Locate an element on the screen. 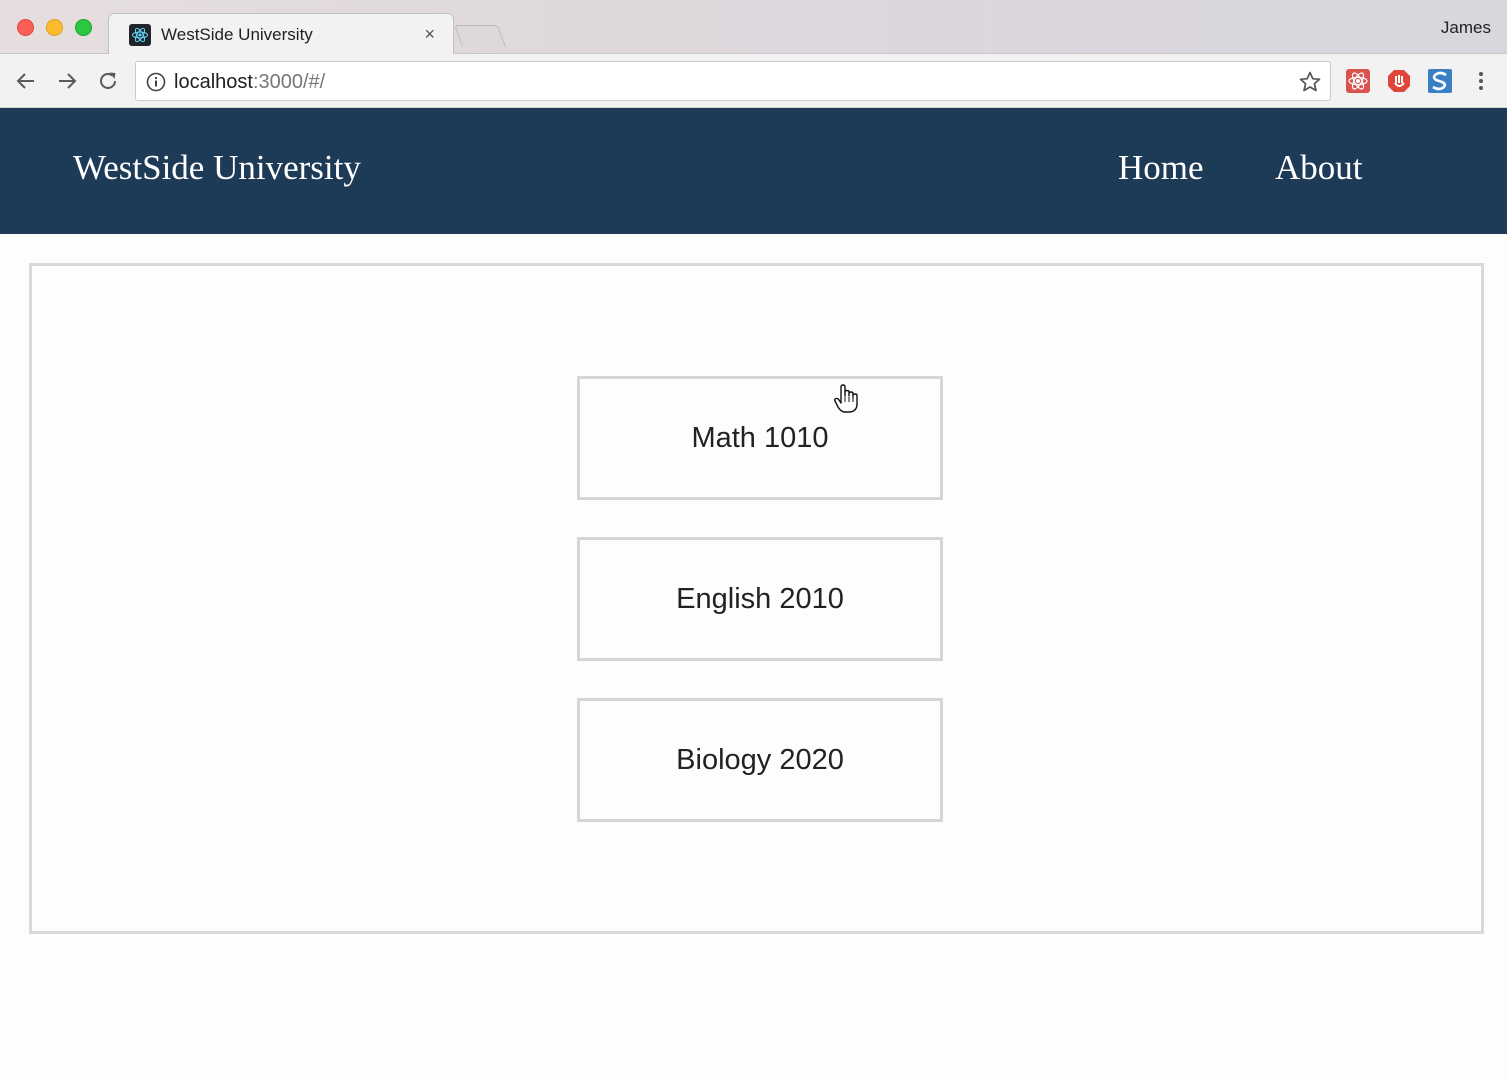  url-text: localhost:3000/#/ is located at coordinates (249, 82).